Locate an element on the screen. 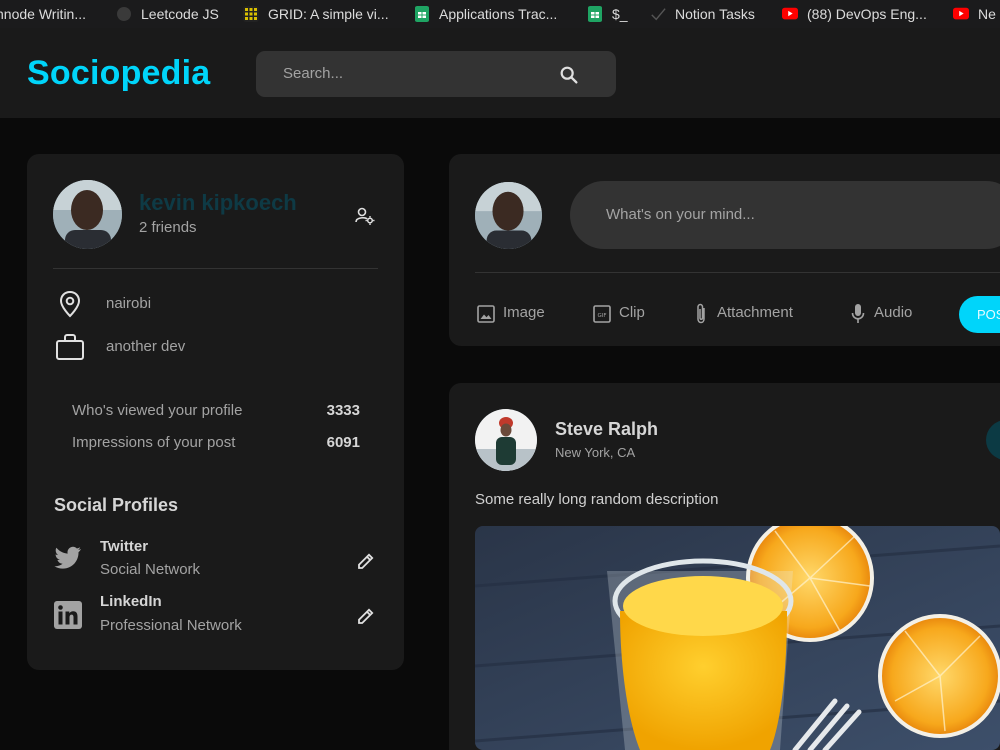 The width and height of the screenshot is (1000, 750). clip-label: Clip is located at coordinates (632, 312).